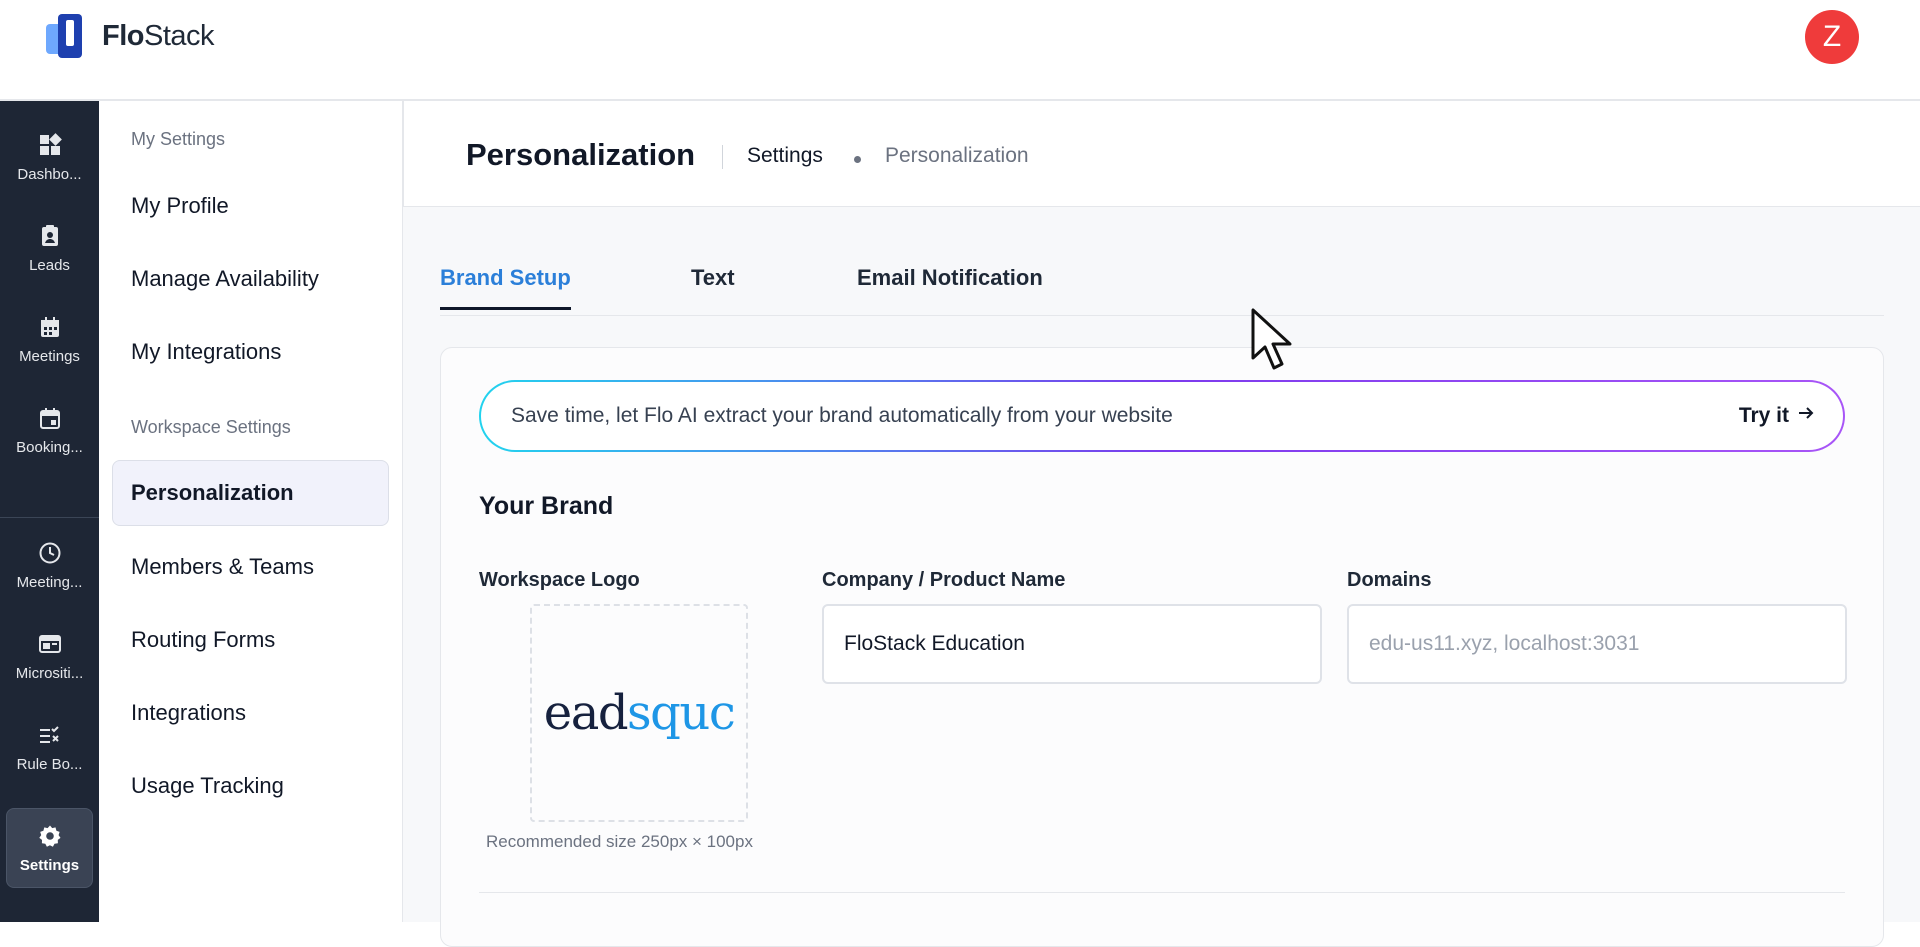  Describe the element at coordinates (1161, 154) in the screenshot. I see `page-header: Personalization Settings Personalization` at that location.